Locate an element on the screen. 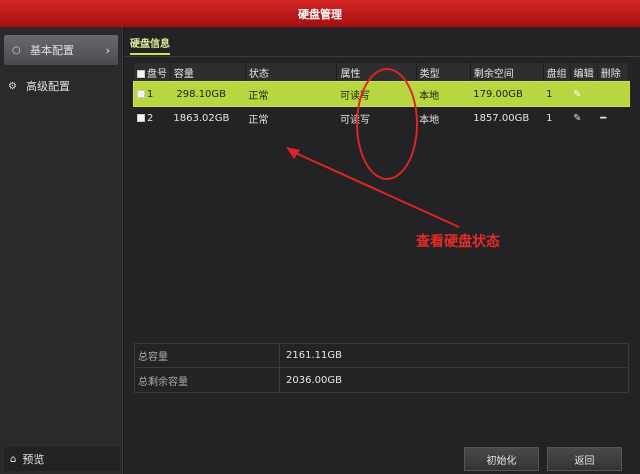 This screenshot has height=474, width=640. total-free-value: 2036.00GB is located at coordinates (314, 380).